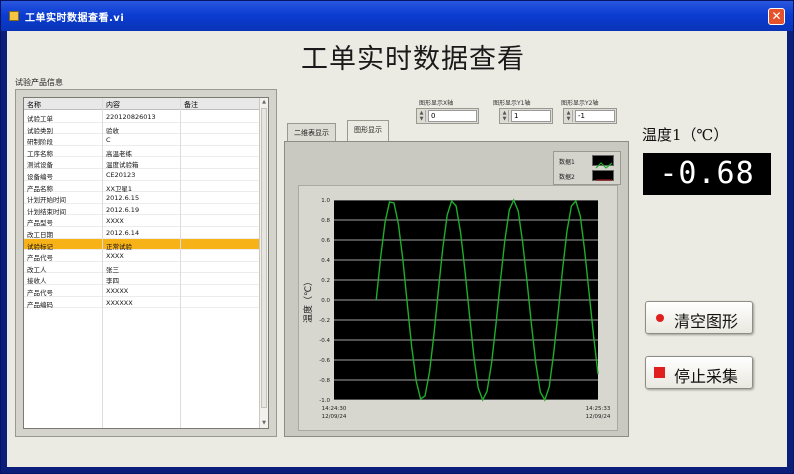 This screenshot has height=474, width=794. What do you see at coordinates (368, 130) in the screenshot?
I see `tab-graph-view: 图形显示` at bounding box center [368, 130].